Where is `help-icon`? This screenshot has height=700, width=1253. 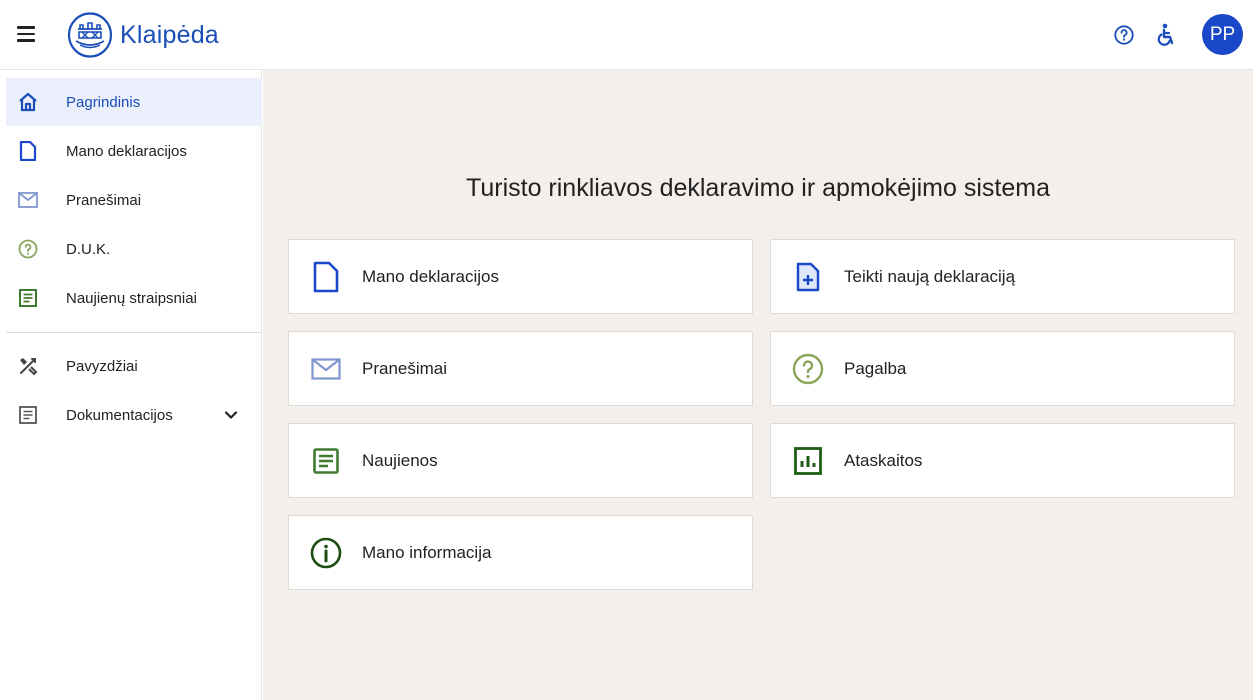 help-icon is located at coordinates (1124, 35).